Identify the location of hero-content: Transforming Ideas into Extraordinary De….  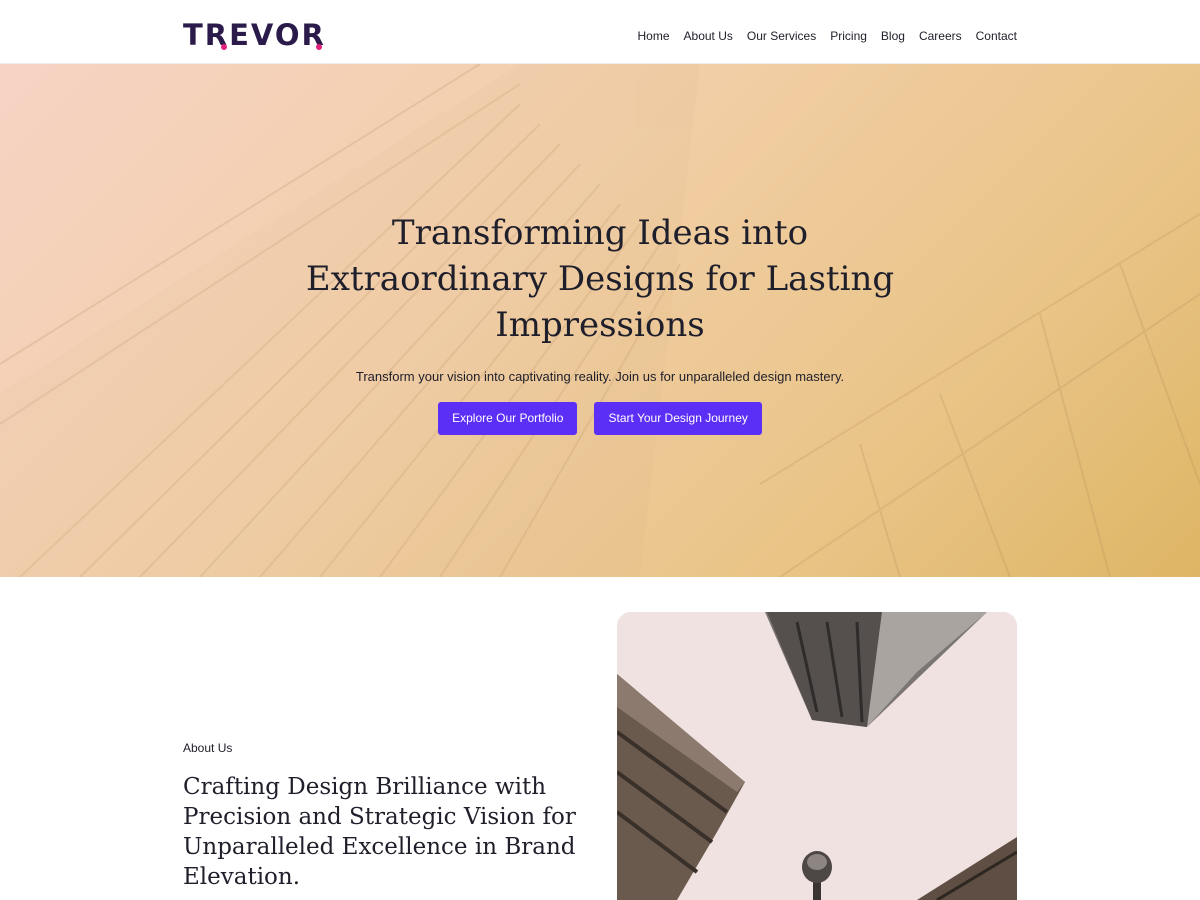
(600, 322).